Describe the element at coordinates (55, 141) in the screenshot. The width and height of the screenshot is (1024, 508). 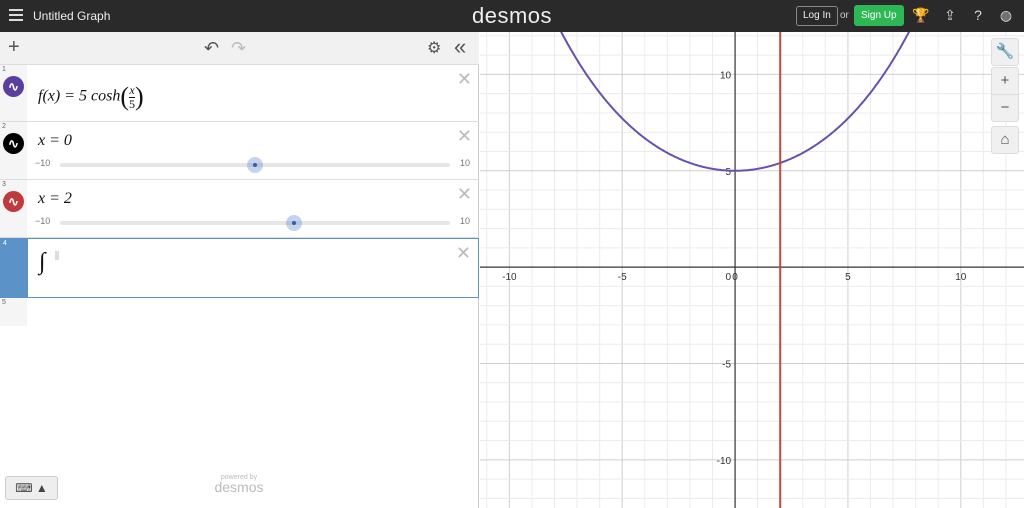
I see `expression-math: x = 0` at that location.